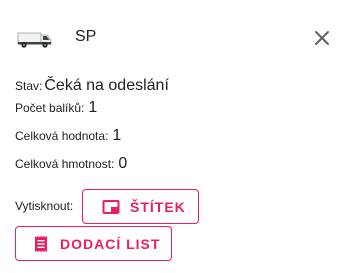  What do you see at coordinates (41, 243) in the screenshot?
I see `receipt-icon` at bounding box center [41, 243].